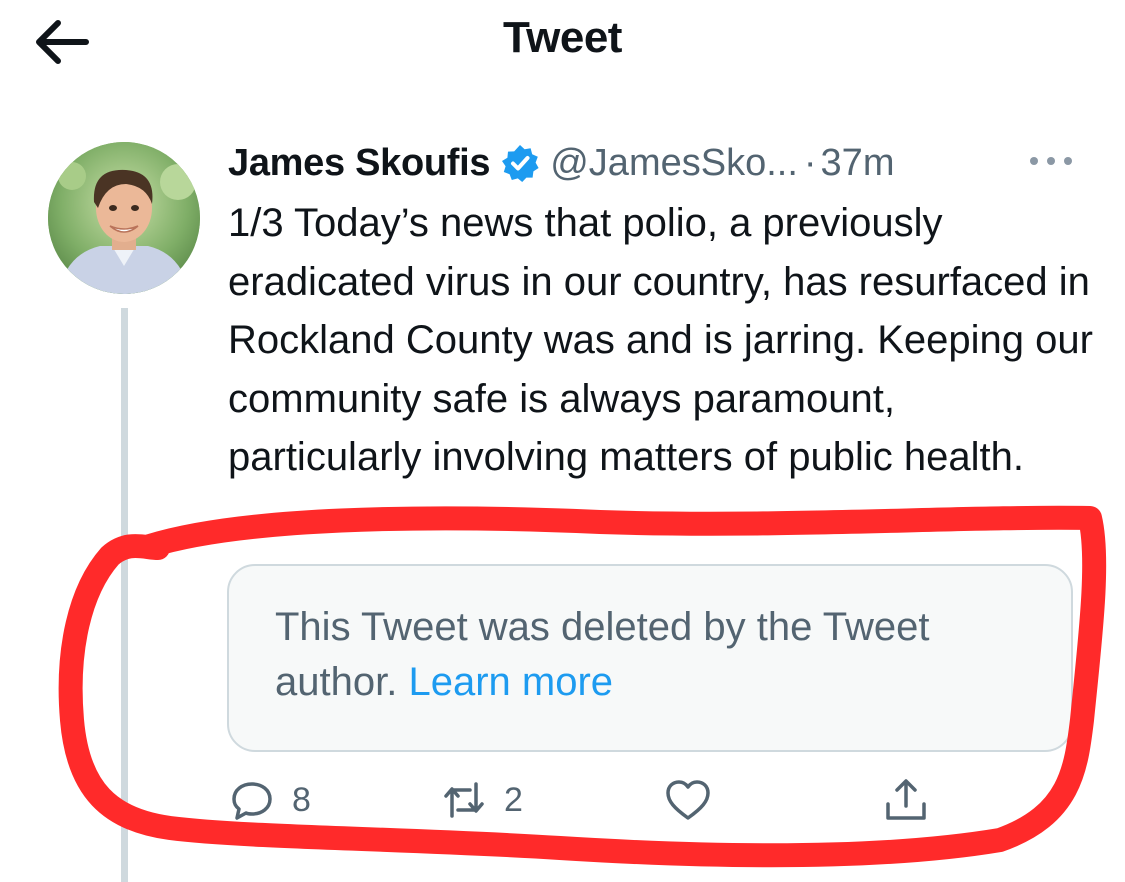 This screenshot has width=1125, height=882. I want to click on share-icon, so click(906, 799).